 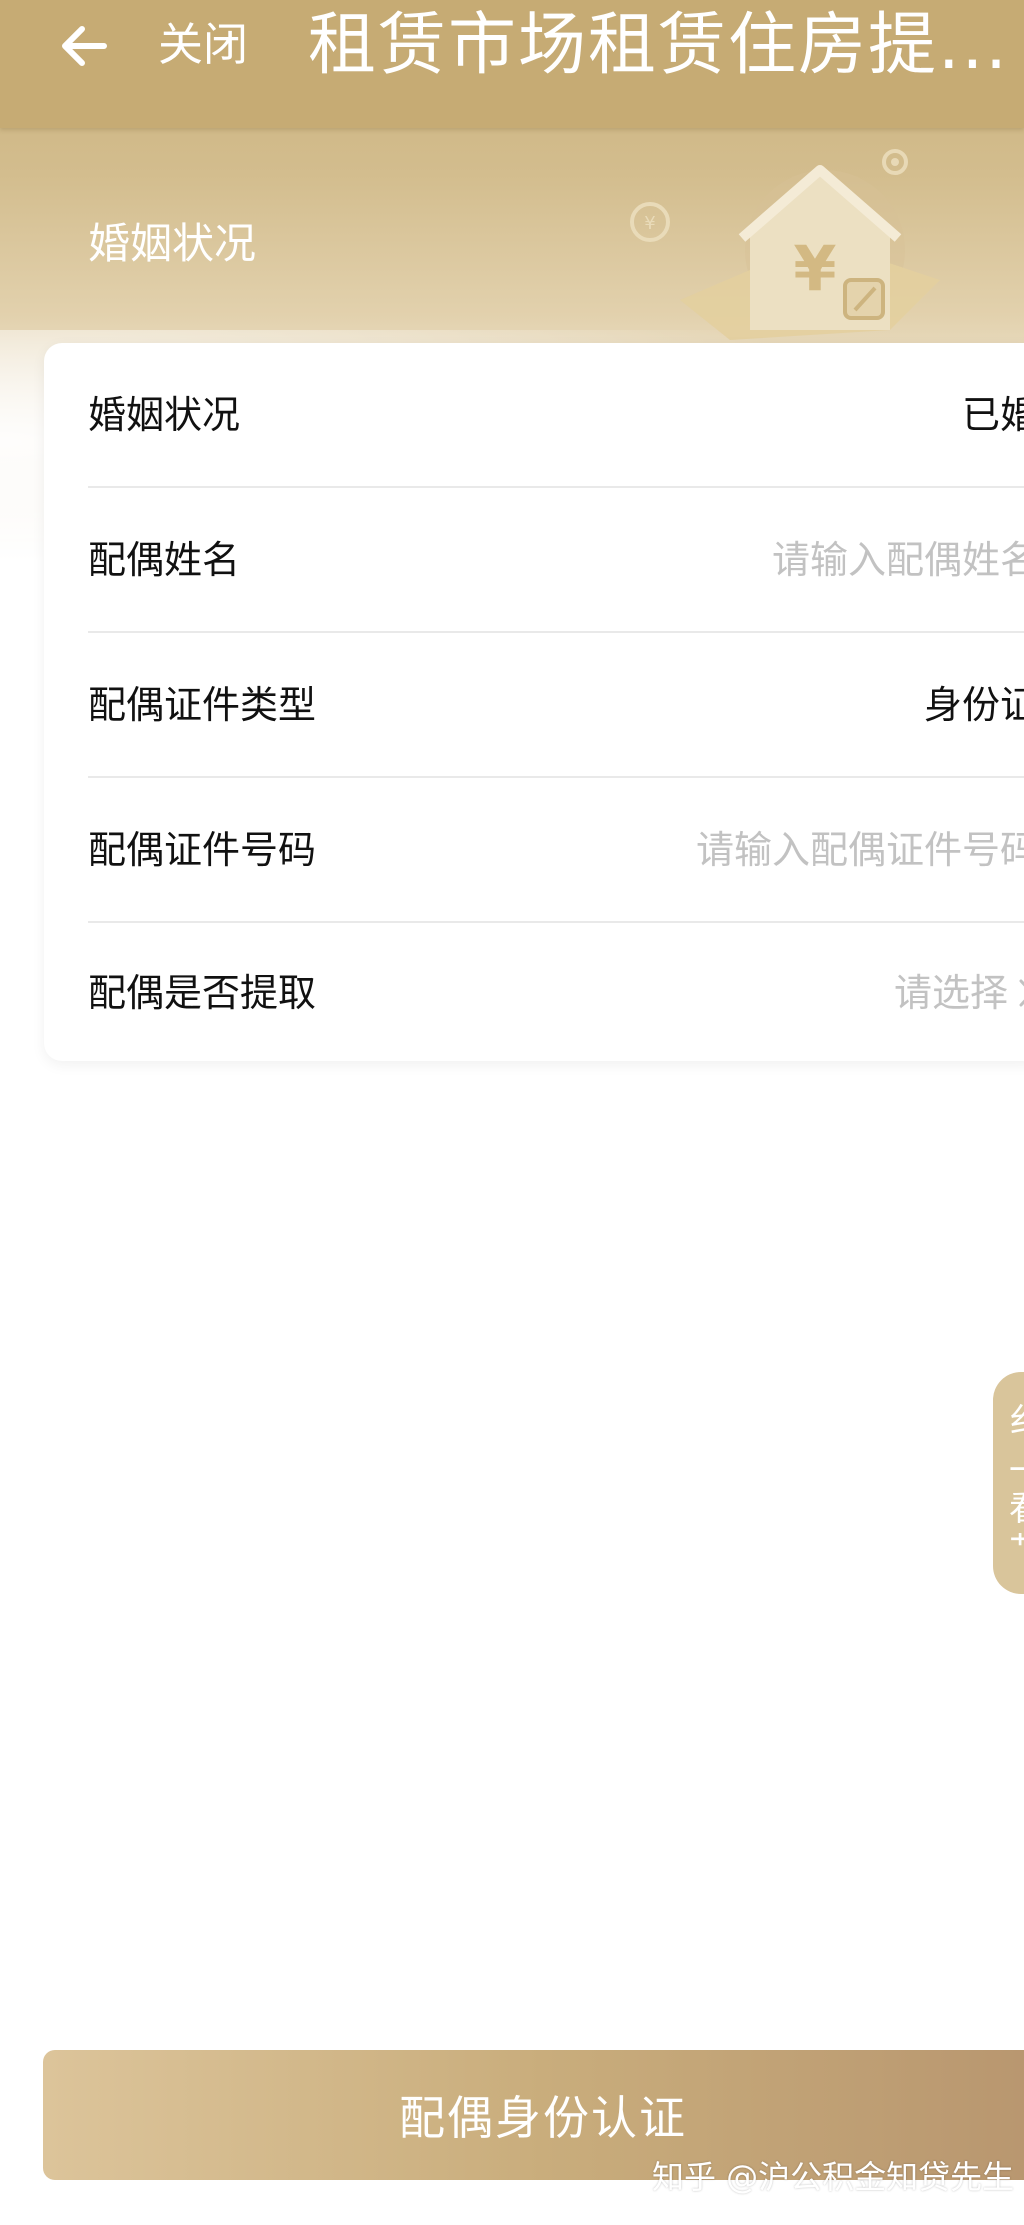 What do you see at coordinates (202, 705) in the screenshot?
I see `spouse-id-type-label: 配偶证件类型` at bounding box center [202, 705].